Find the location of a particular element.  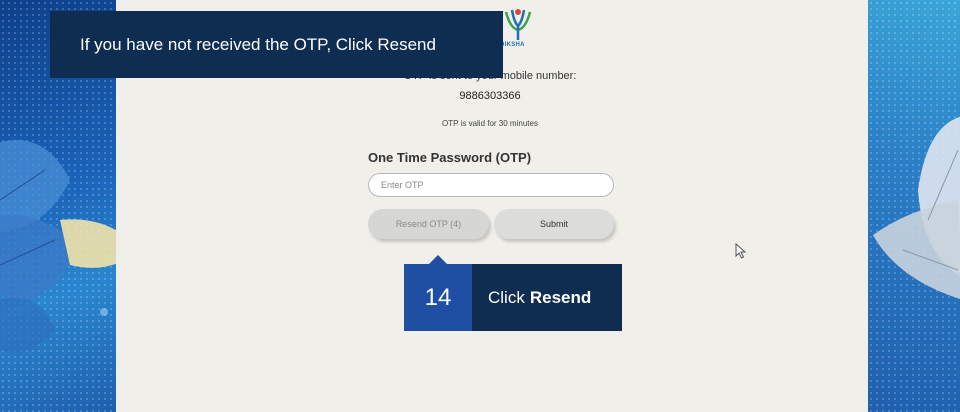

right-background is located at coordinates (914, 206).